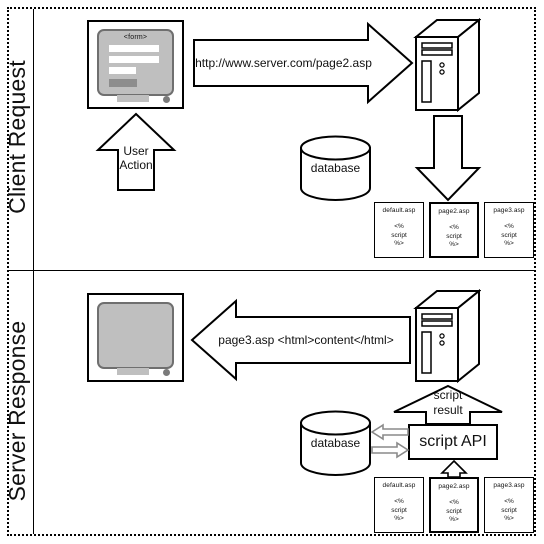  I want to click on user-action-line-2: Action, so click(136, 165).